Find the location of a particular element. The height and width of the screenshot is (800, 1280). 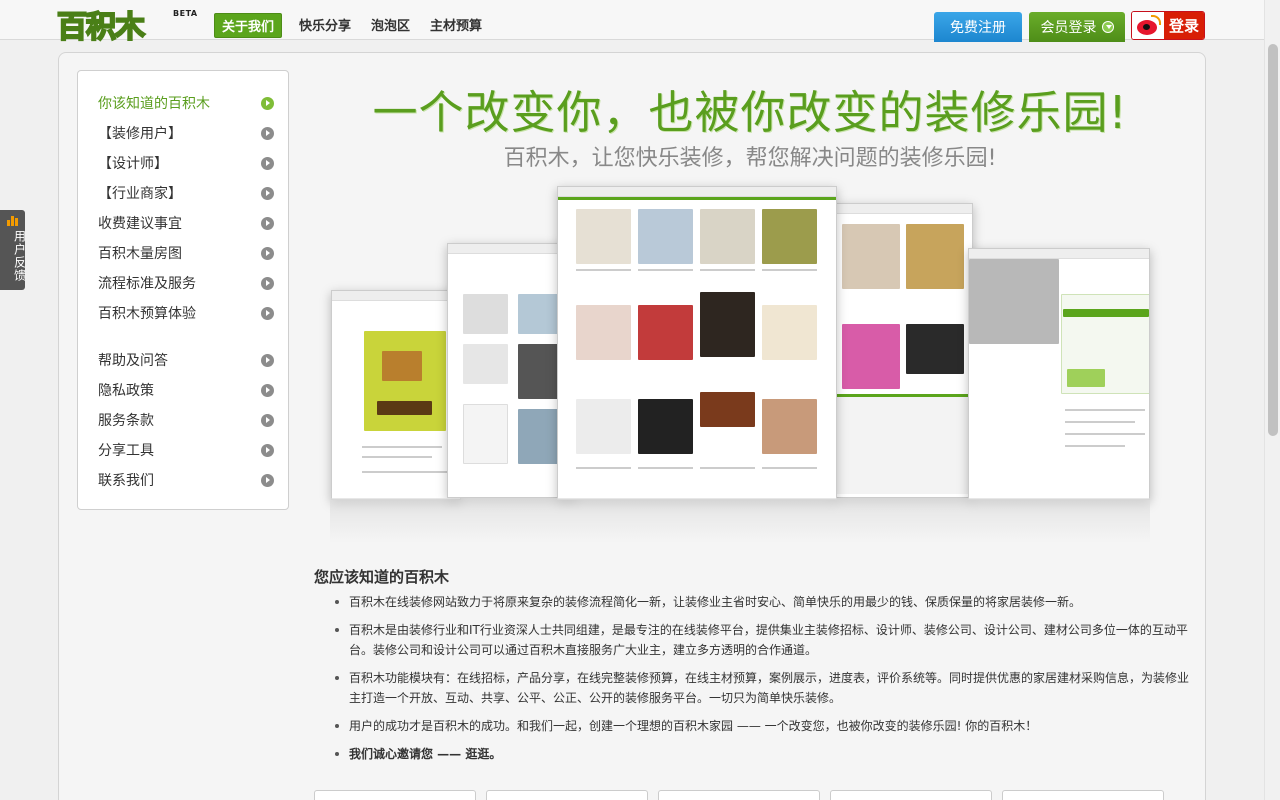

weibo-login-button: 登录 is located at coordinates (1168, 25).